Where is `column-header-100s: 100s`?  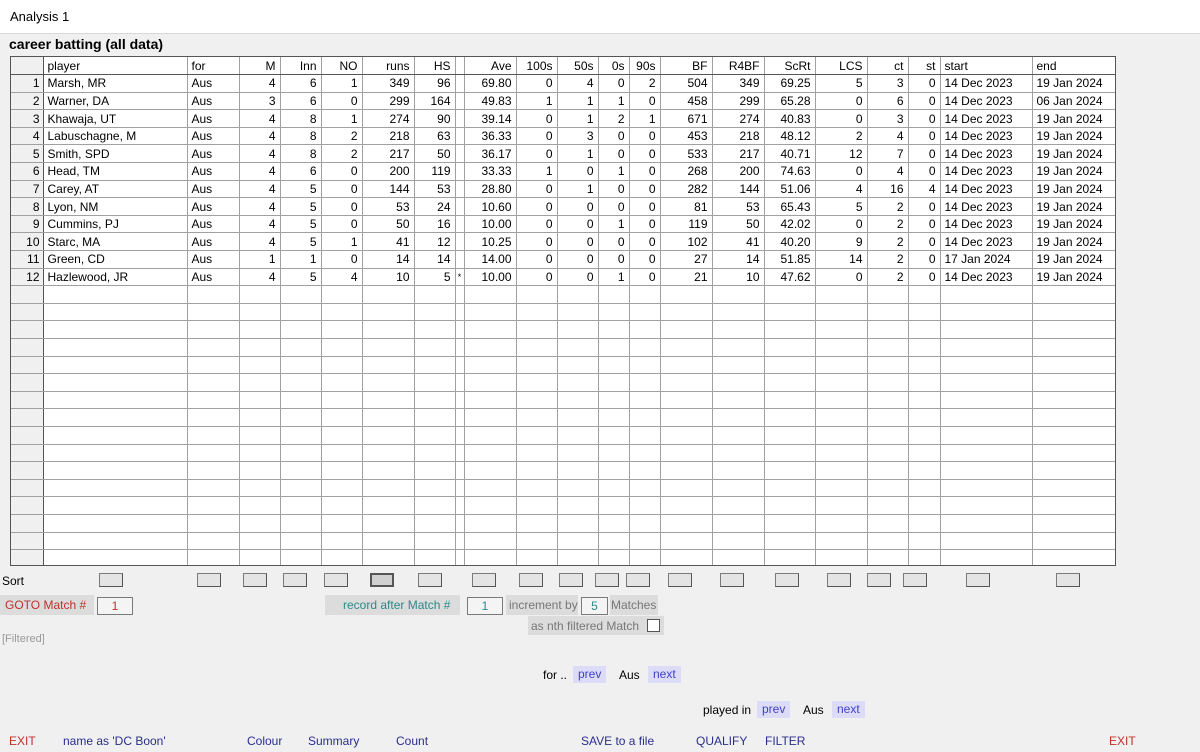 column-header-100s: 100s is located at coordinates (537, 66).